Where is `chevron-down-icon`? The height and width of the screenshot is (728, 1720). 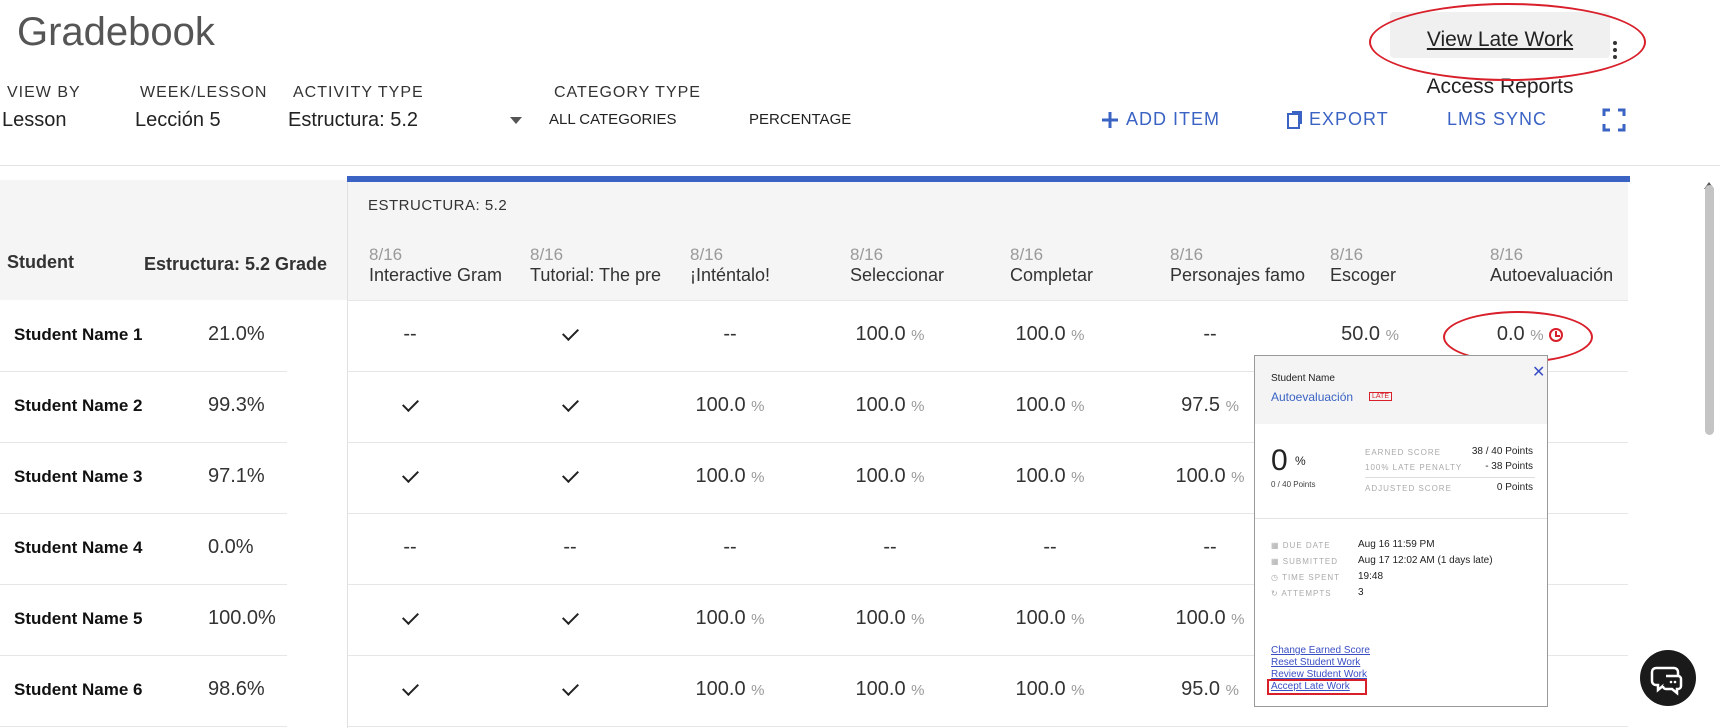 chevron-down-icon is located at coordinates (516, 120).